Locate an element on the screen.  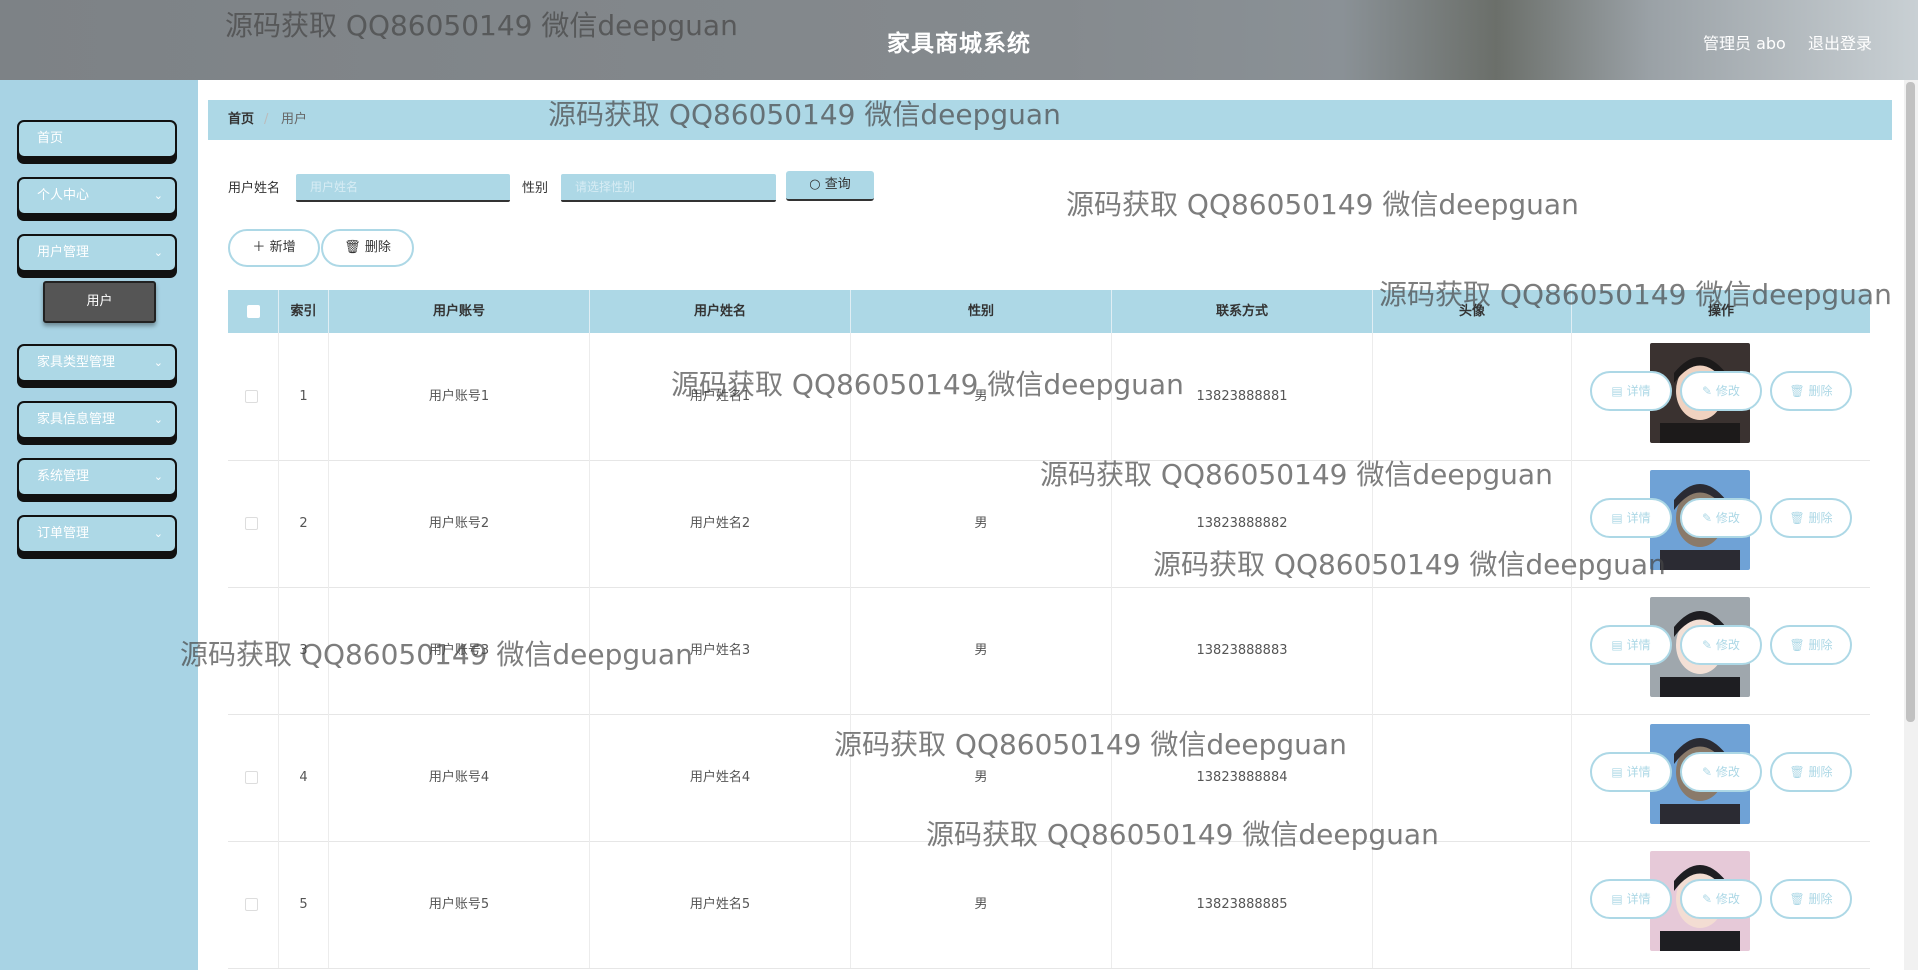
add-button-label: 新增 is located at coordinates (282, 247).